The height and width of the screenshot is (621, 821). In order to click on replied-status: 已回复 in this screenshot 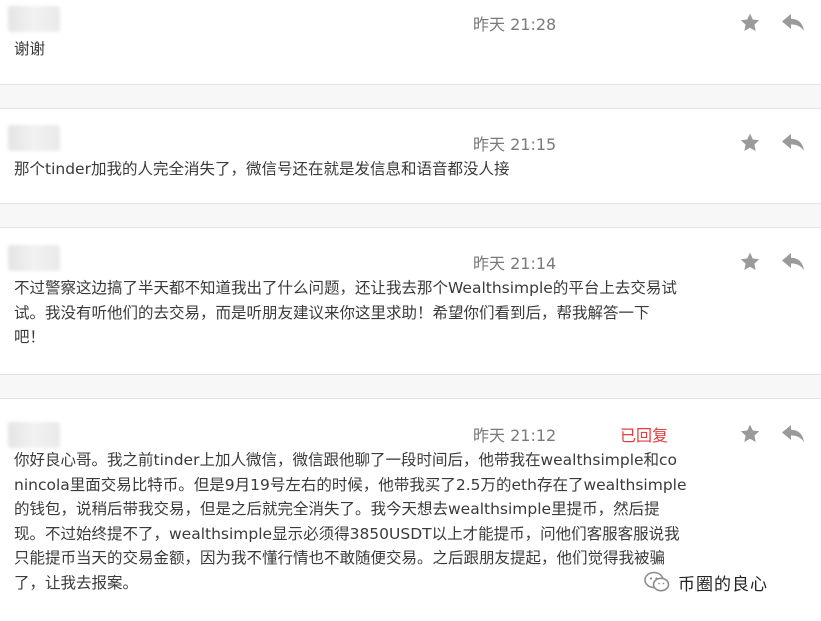, I will do `click(644, 435)`.